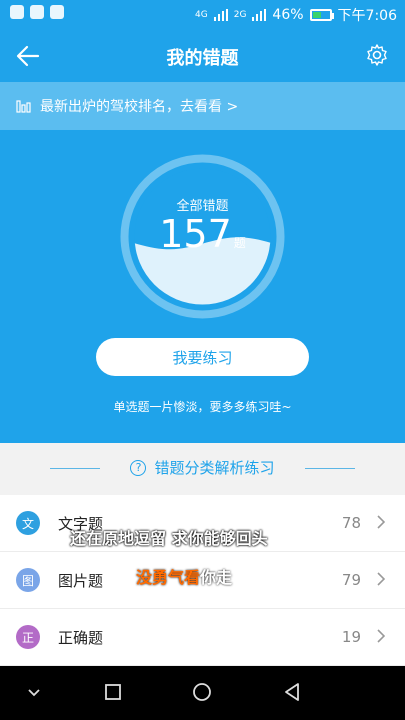 The height and width of the screenshot is (720, 405). I want to click on lyric-highlight: 没勇气看, so click(168, 577).